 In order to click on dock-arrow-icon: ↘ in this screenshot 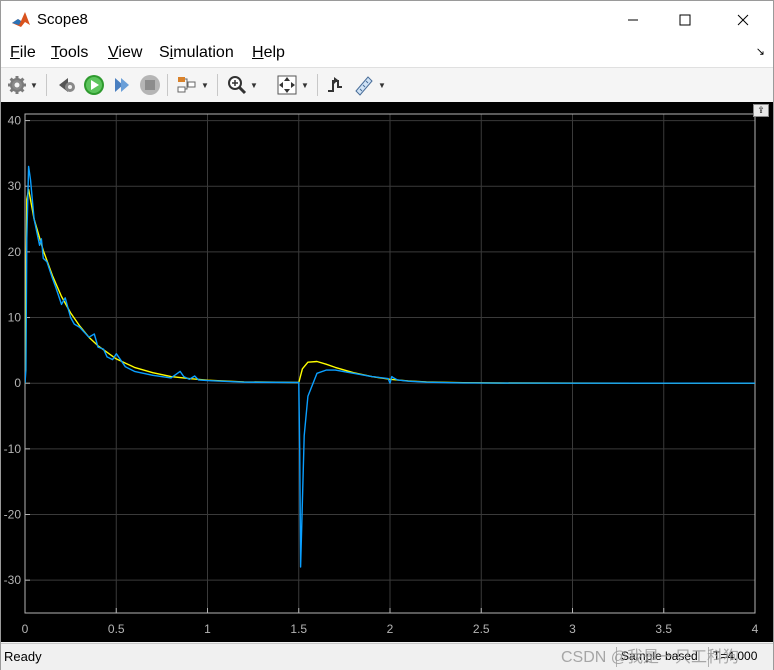, I will do `click(760, 51)`.